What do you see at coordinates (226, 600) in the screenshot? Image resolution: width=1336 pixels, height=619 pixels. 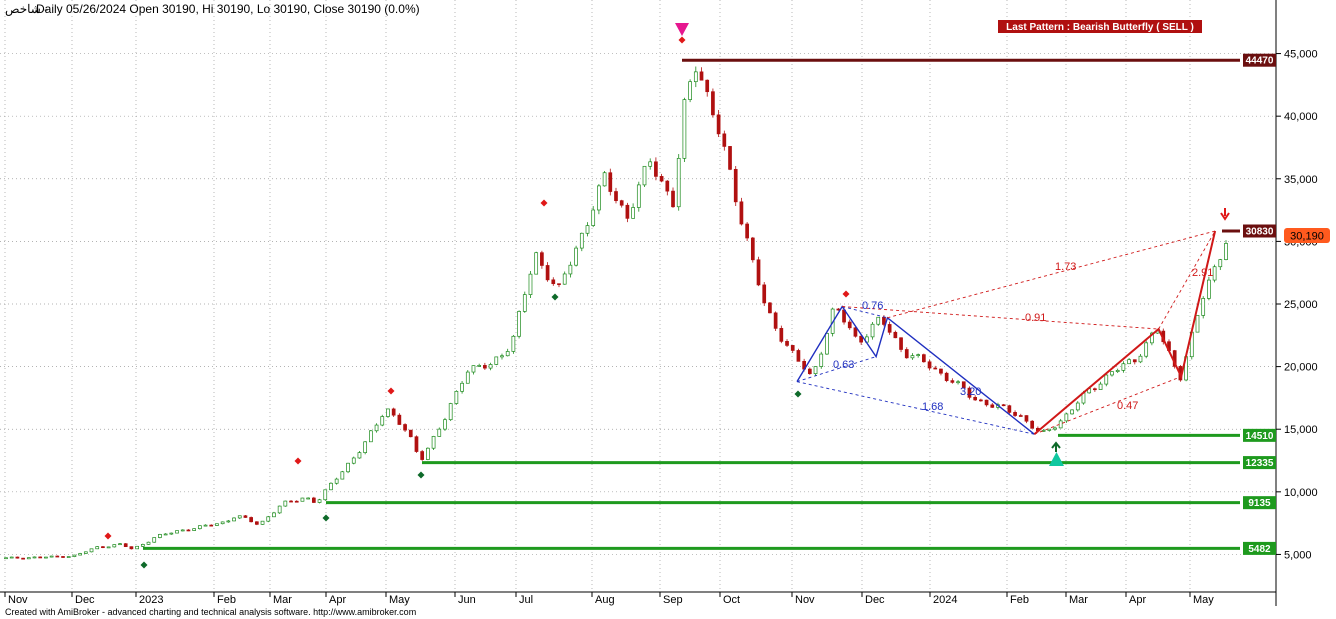 I see `x-tick-label: Feb` at bounding box center [226, 600].